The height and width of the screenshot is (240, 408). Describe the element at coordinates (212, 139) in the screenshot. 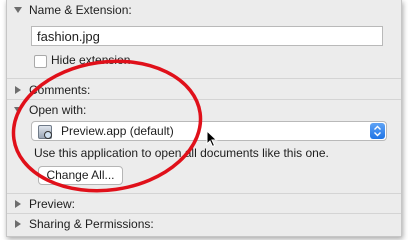

I see `mouse-pointer-icon` at that location.